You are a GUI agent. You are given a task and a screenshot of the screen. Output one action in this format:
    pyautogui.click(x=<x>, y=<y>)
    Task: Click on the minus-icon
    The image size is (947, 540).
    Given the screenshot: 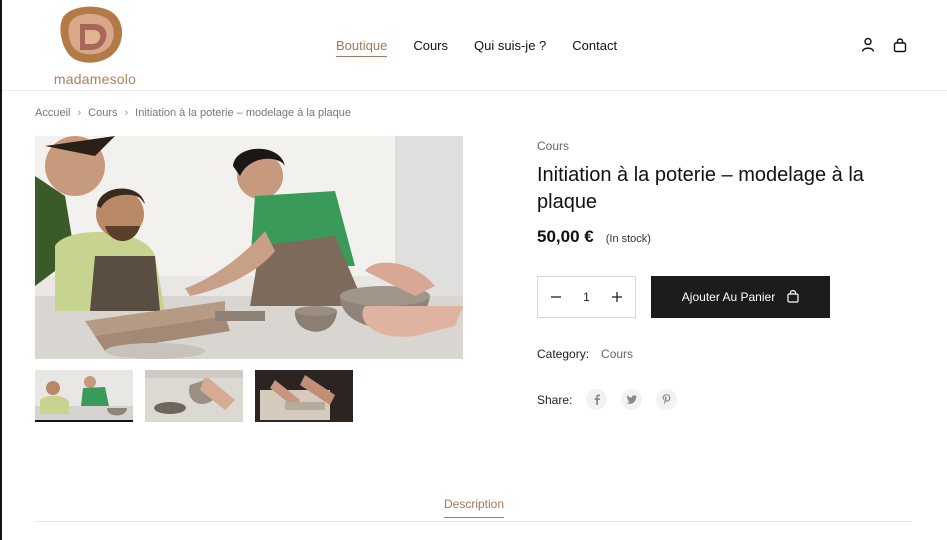 What is the action you would take?
    pyautogui.click(x=556, y=297)
    